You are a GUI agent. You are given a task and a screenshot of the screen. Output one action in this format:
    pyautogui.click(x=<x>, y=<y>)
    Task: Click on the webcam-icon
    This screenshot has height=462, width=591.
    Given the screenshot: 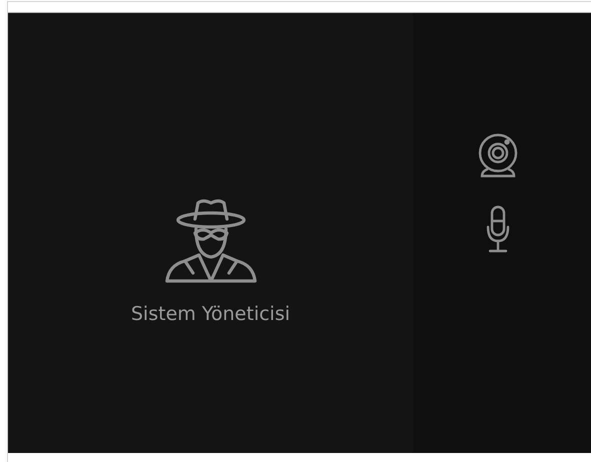 What is the action you would take?
    pyautogui.click(x=498, y=156)
    